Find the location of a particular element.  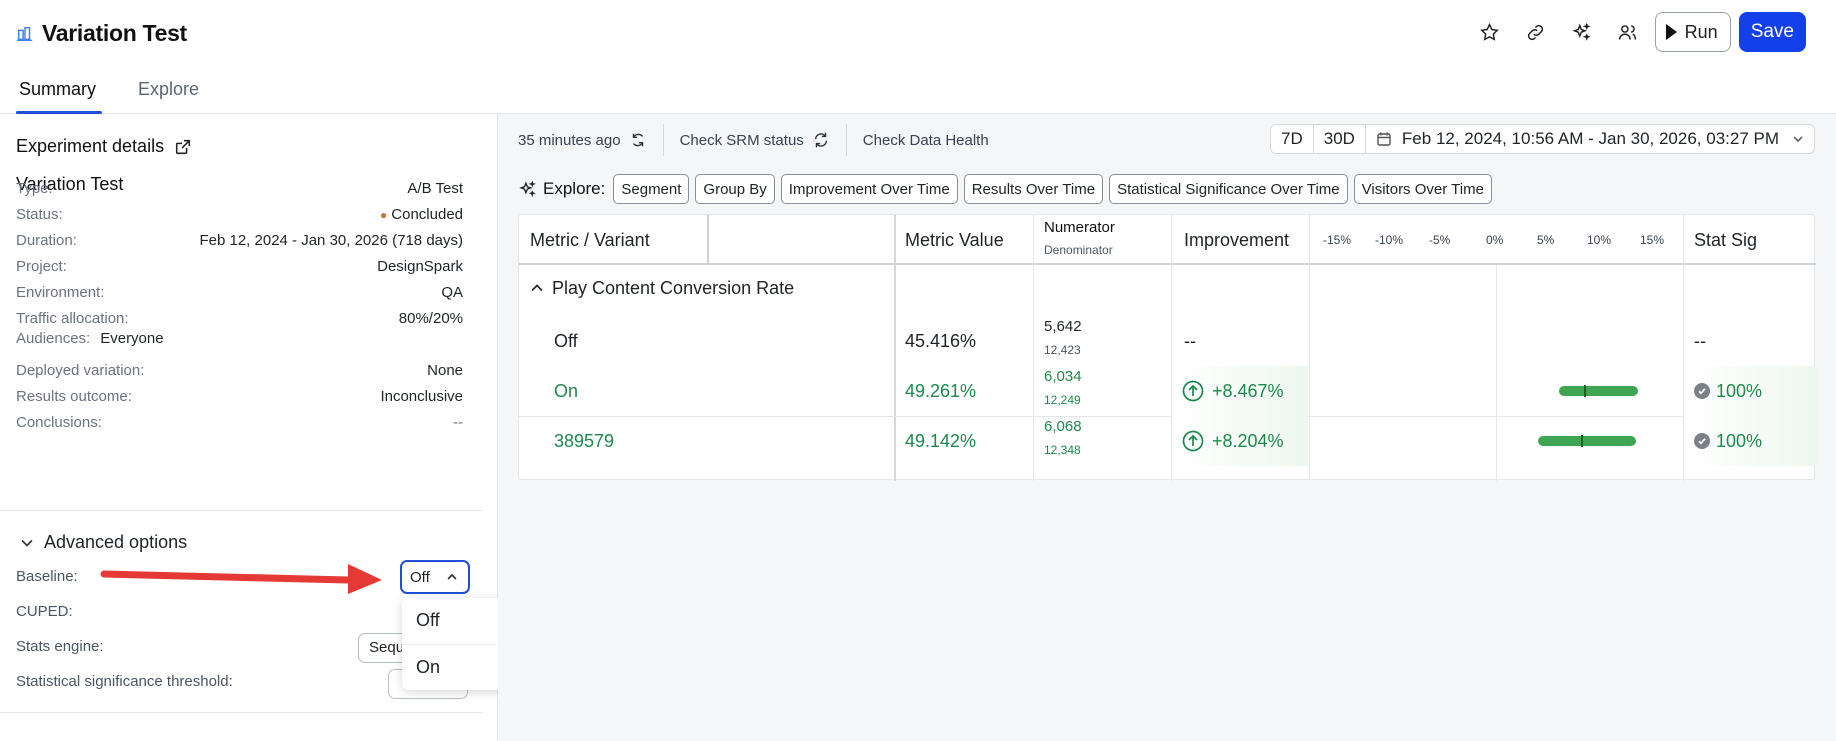

play-icon is located at coordinates (1671, 32).